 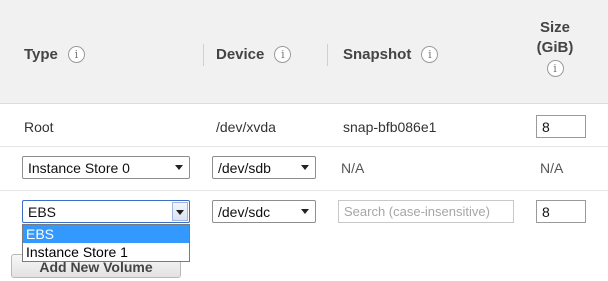 What do you see at coordinates (106, 252) in the screenshot?
I see `dropdown-option-instance-store-1: Instance Store 1` at bounding box center [106, 252].